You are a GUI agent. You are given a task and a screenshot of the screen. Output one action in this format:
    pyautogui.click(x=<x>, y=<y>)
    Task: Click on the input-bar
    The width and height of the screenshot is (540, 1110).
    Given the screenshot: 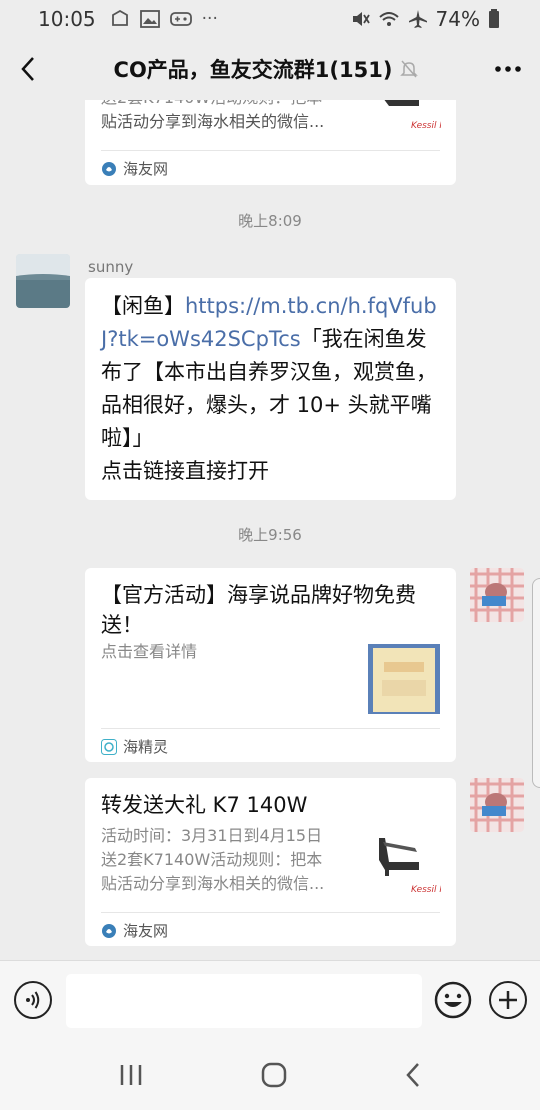 What is the action you would take?
    pyautogui.click(x=270, y=1000)
    